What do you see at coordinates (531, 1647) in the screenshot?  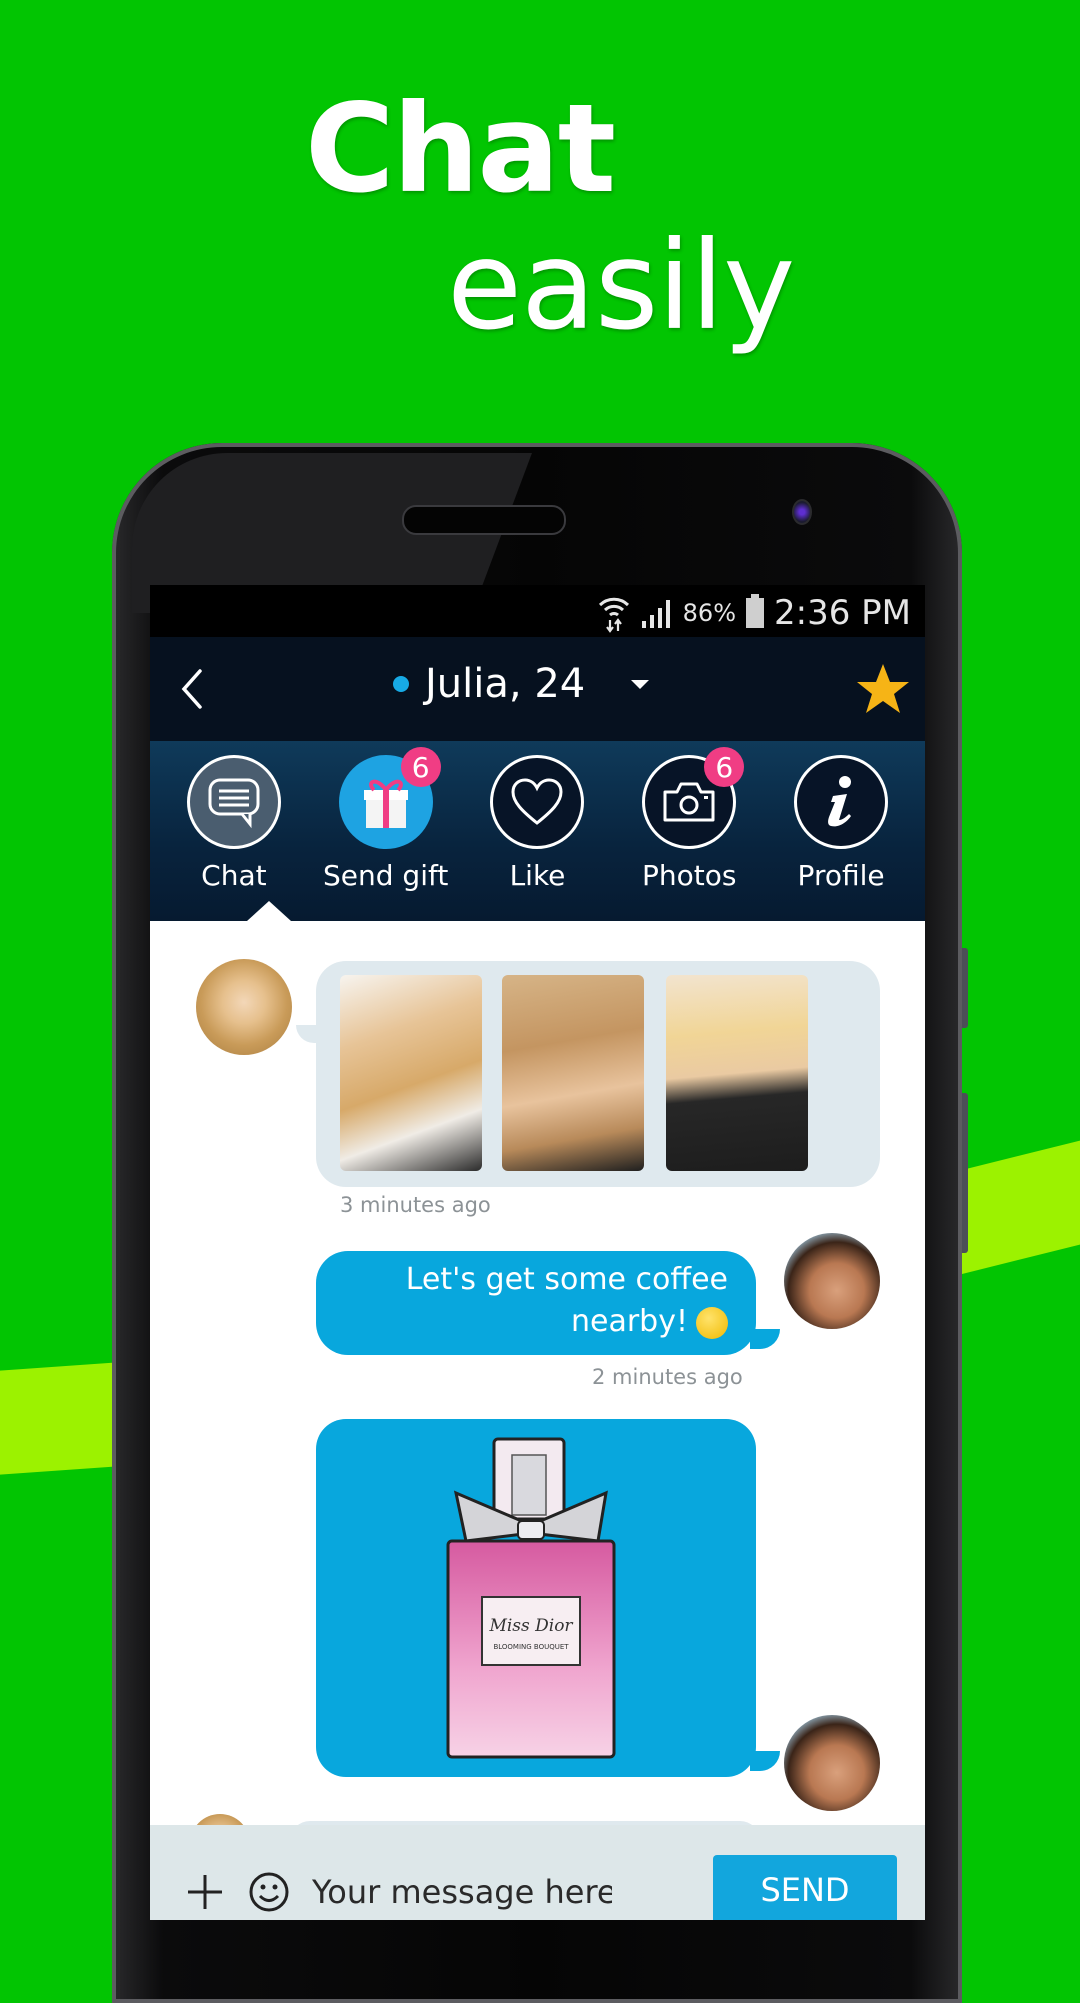 I see `gift-sublabel: BLOOMING BOUQUET` at bounding box center [531, 1647].